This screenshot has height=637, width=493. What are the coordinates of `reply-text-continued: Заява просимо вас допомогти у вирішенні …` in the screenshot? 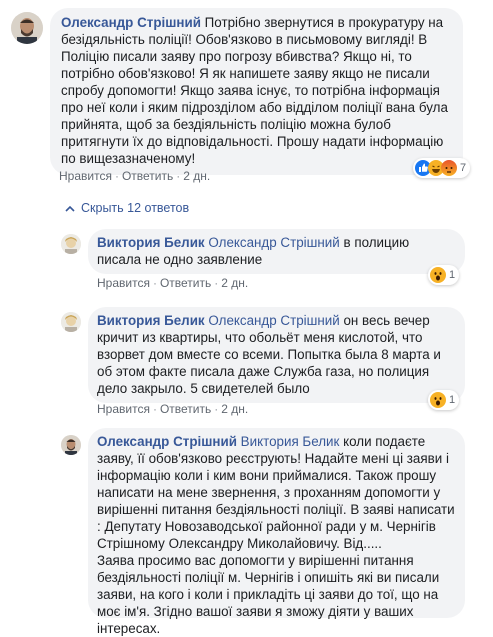 It's located at (268, 594).